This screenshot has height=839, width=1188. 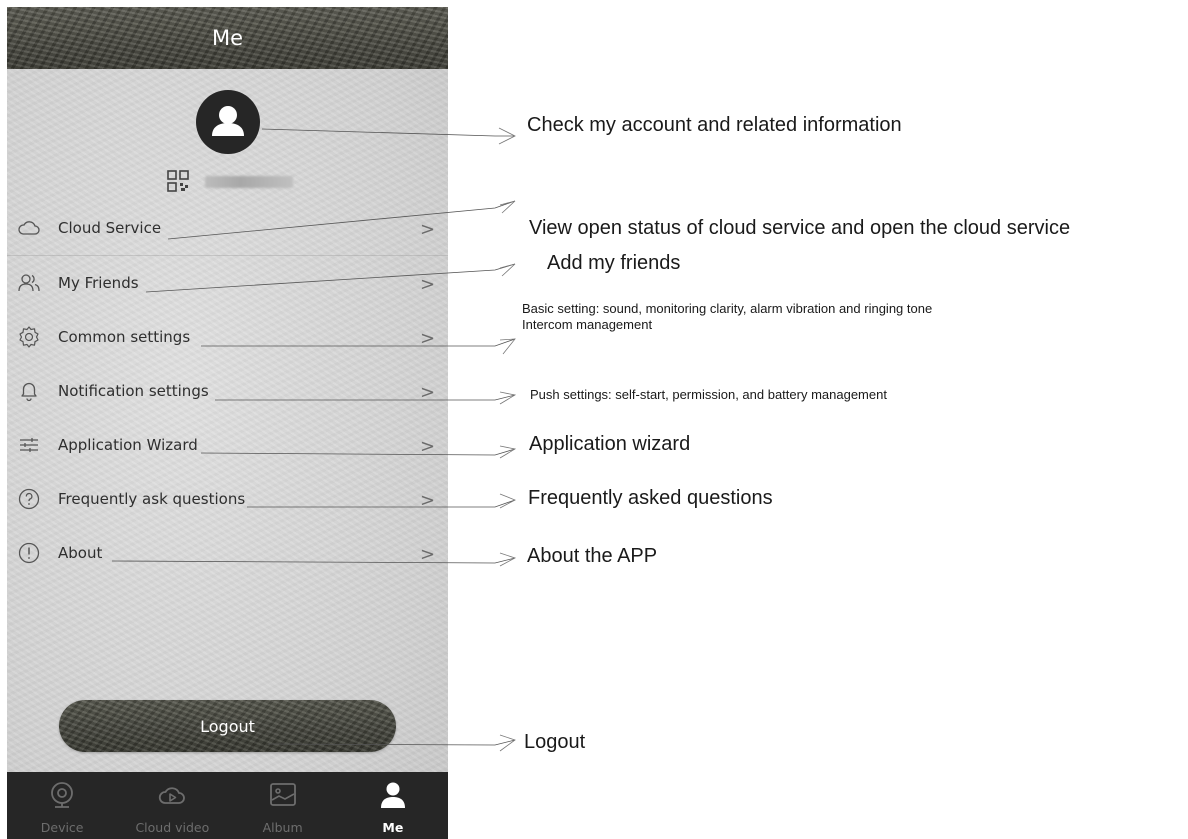 What do you see at coordinates (313, 560) in the screenshot?
I see `leader-line-about` at bounding box center [313, 560].